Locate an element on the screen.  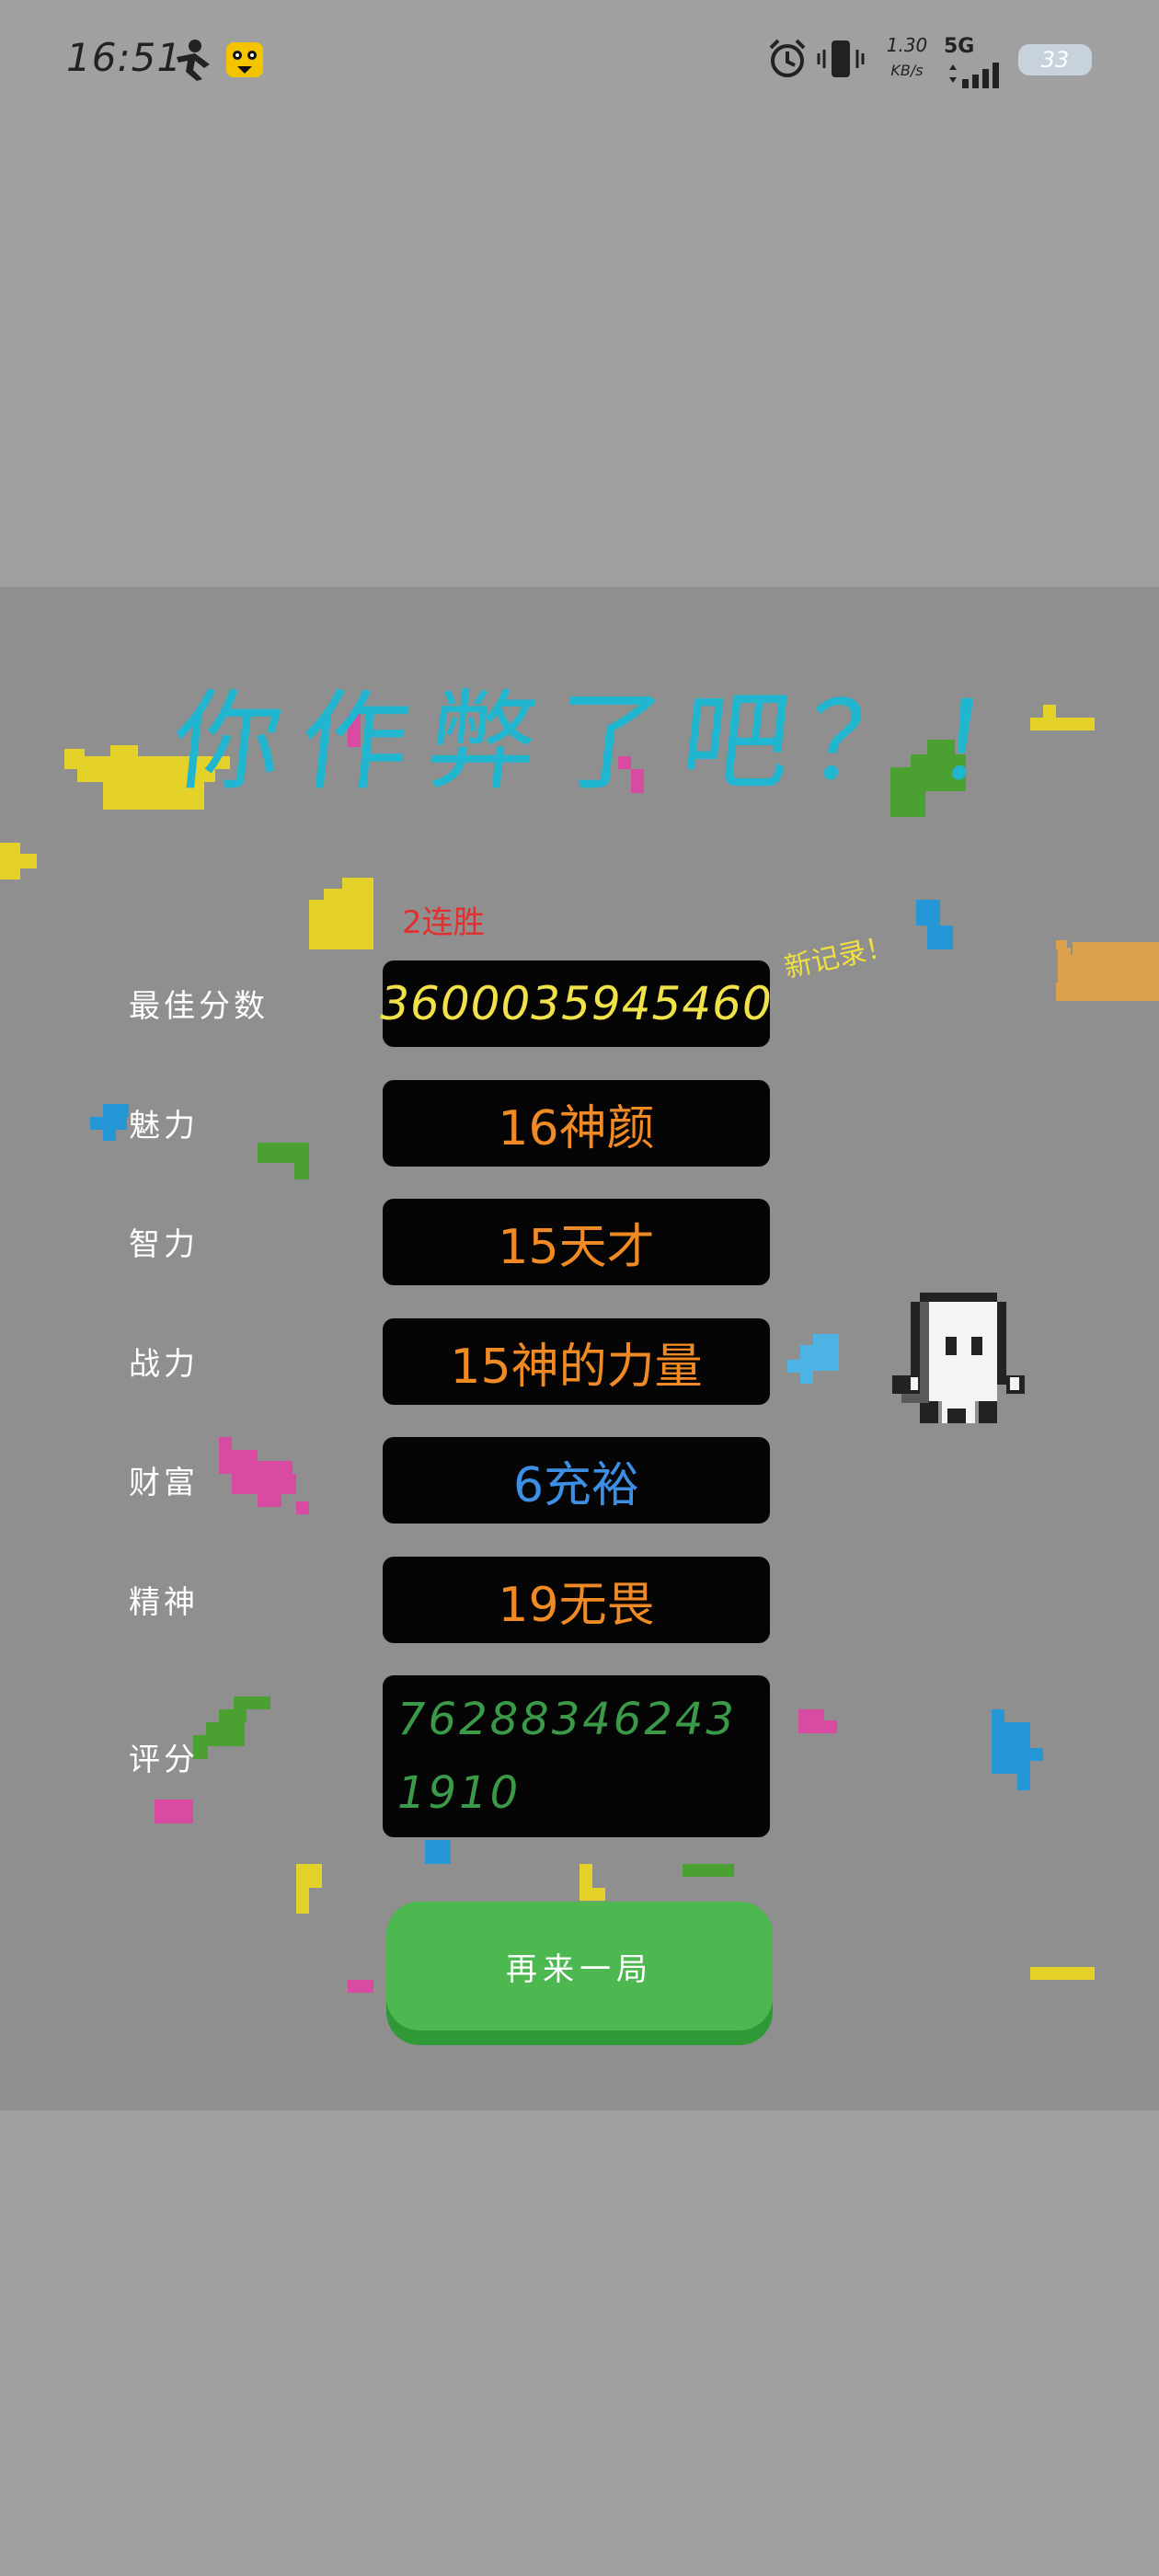
app-cat-icon is located at coordinates (244, 59).